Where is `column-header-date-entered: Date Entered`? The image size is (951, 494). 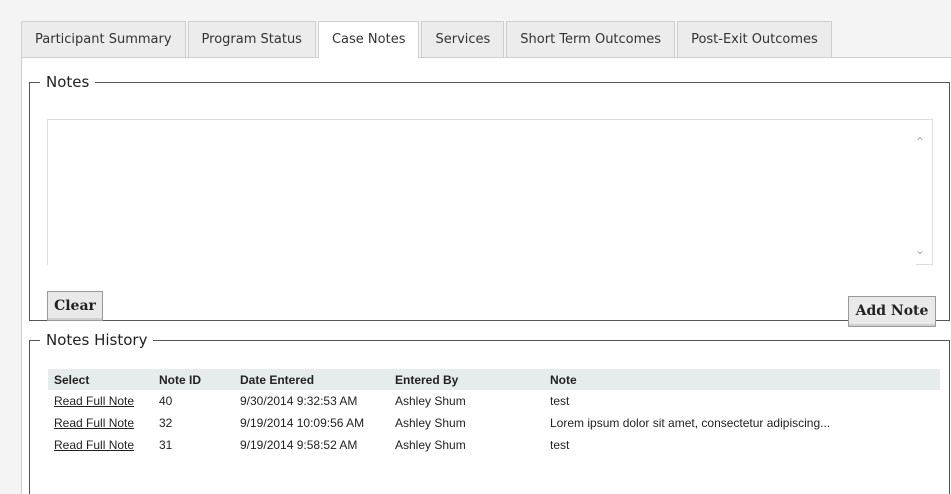 column-header-date-entered: Date Entered is located at coordinates (311, 379).